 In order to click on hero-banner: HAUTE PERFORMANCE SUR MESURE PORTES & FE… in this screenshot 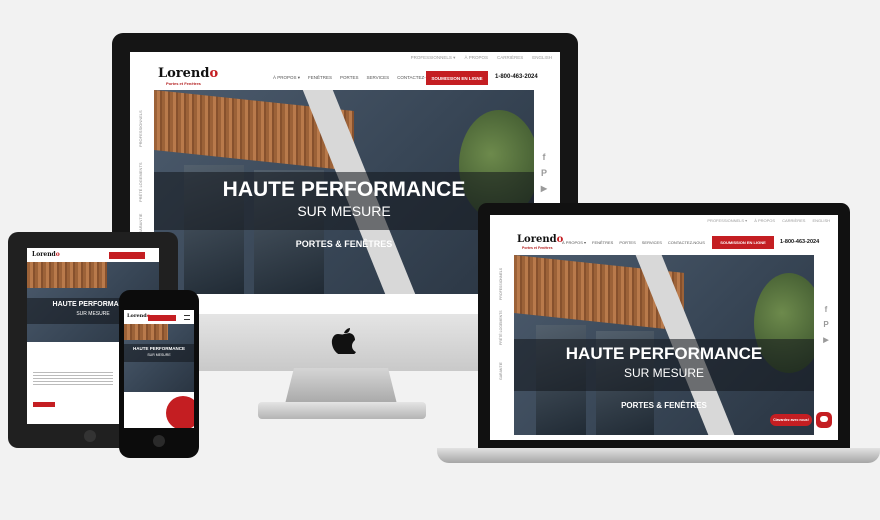, I will do `click(664, 345)`.